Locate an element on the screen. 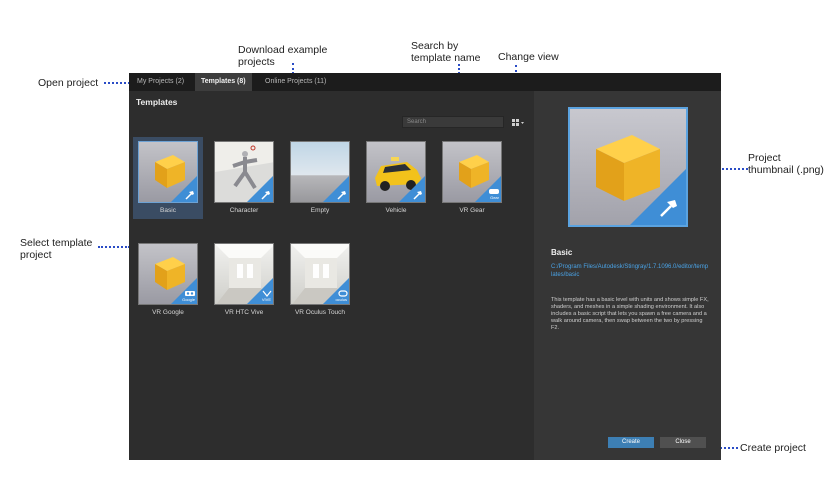 This screenshot has width=840, height=481. template-thumbnail: VIVE is located at coordinates (244, 274).